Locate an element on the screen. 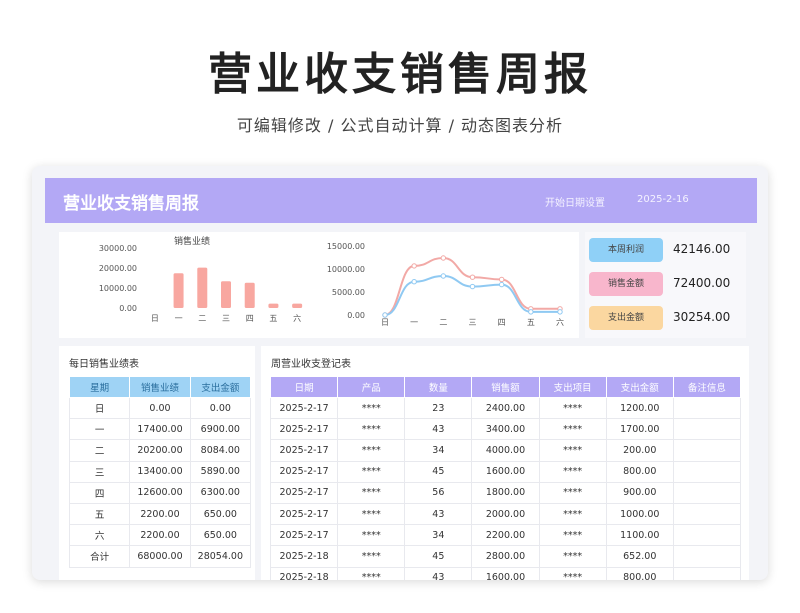 Image resolution: width=800 pixels, height=613 pixels. kpi-profit-label: 本周利润 is located at coordinates (626, 250).